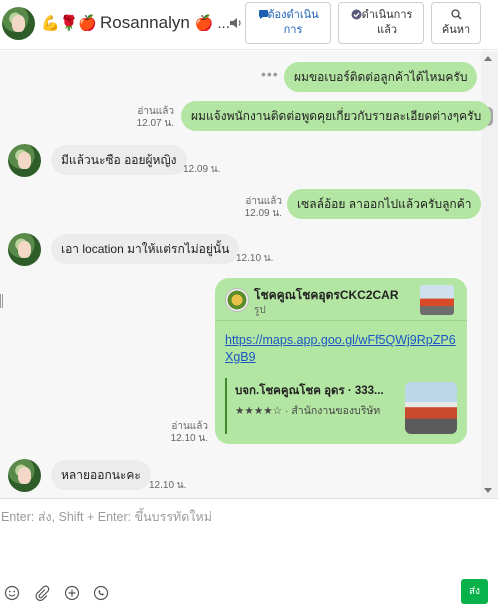  I want to click on scroll-up-arrow, so click(488, 58).